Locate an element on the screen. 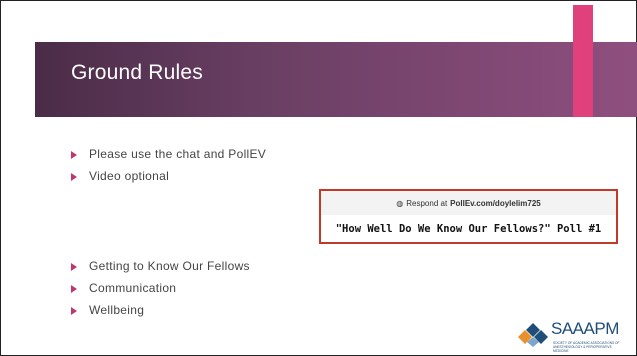 The width and height of the screenshot is (637, 356). bullet-text: Please use the chat and PollEV is located at coordinates (178, 154).